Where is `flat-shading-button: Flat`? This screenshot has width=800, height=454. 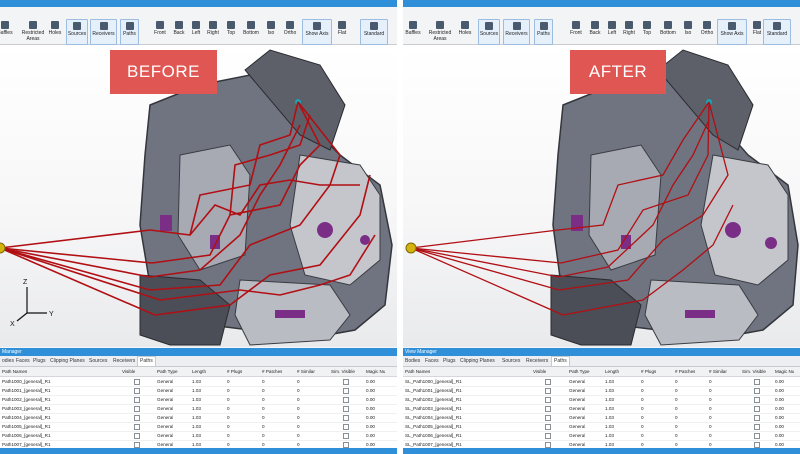
flat-shading-button: Flat is located at coordinates (342, 32).